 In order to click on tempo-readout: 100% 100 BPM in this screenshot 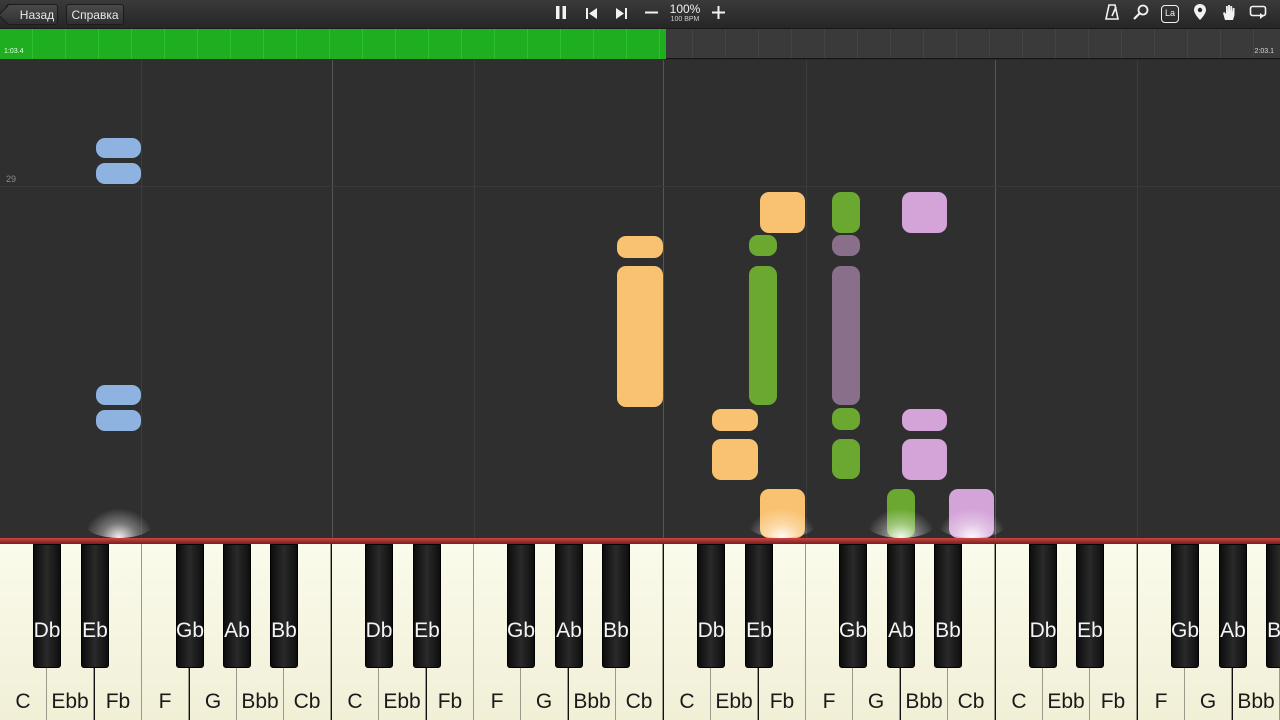, I will do `click(685, 13)`.